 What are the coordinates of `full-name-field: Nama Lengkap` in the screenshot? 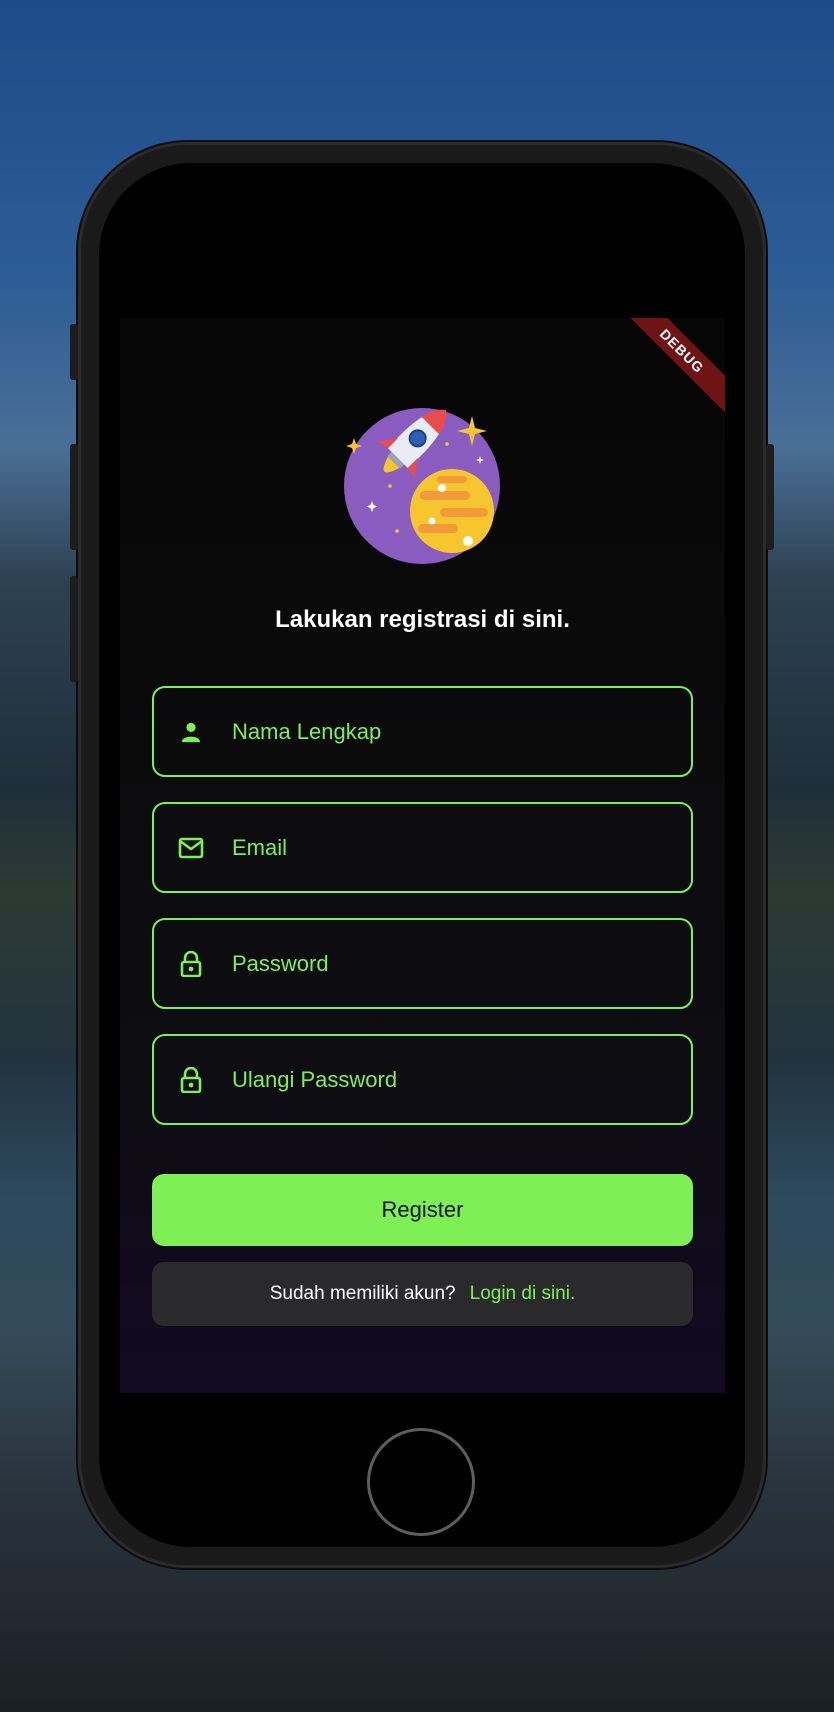 It's located at (422, 731).